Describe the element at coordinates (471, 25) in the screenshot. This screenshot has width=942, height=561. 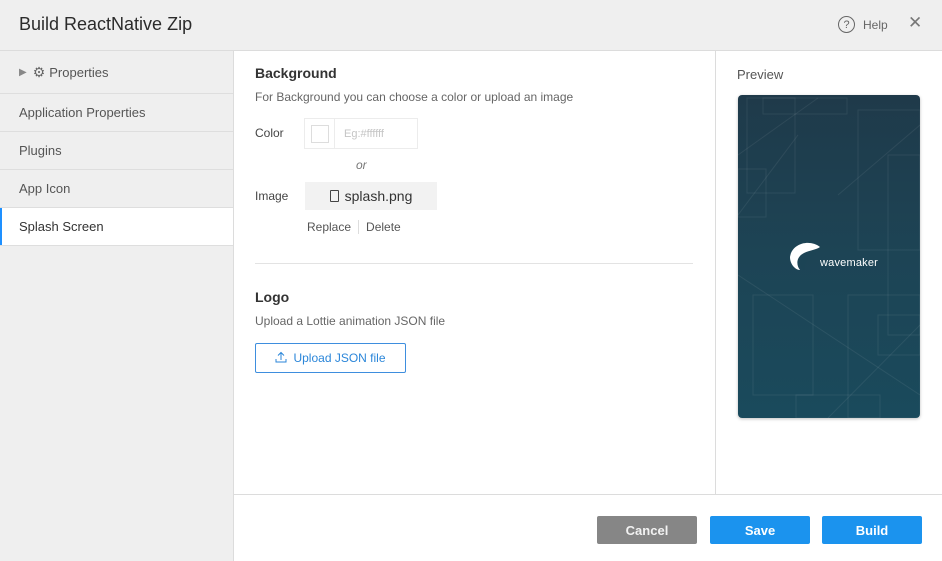
I see `dialog-header: Build ReactNative Zip ? Help ✕` at that location.